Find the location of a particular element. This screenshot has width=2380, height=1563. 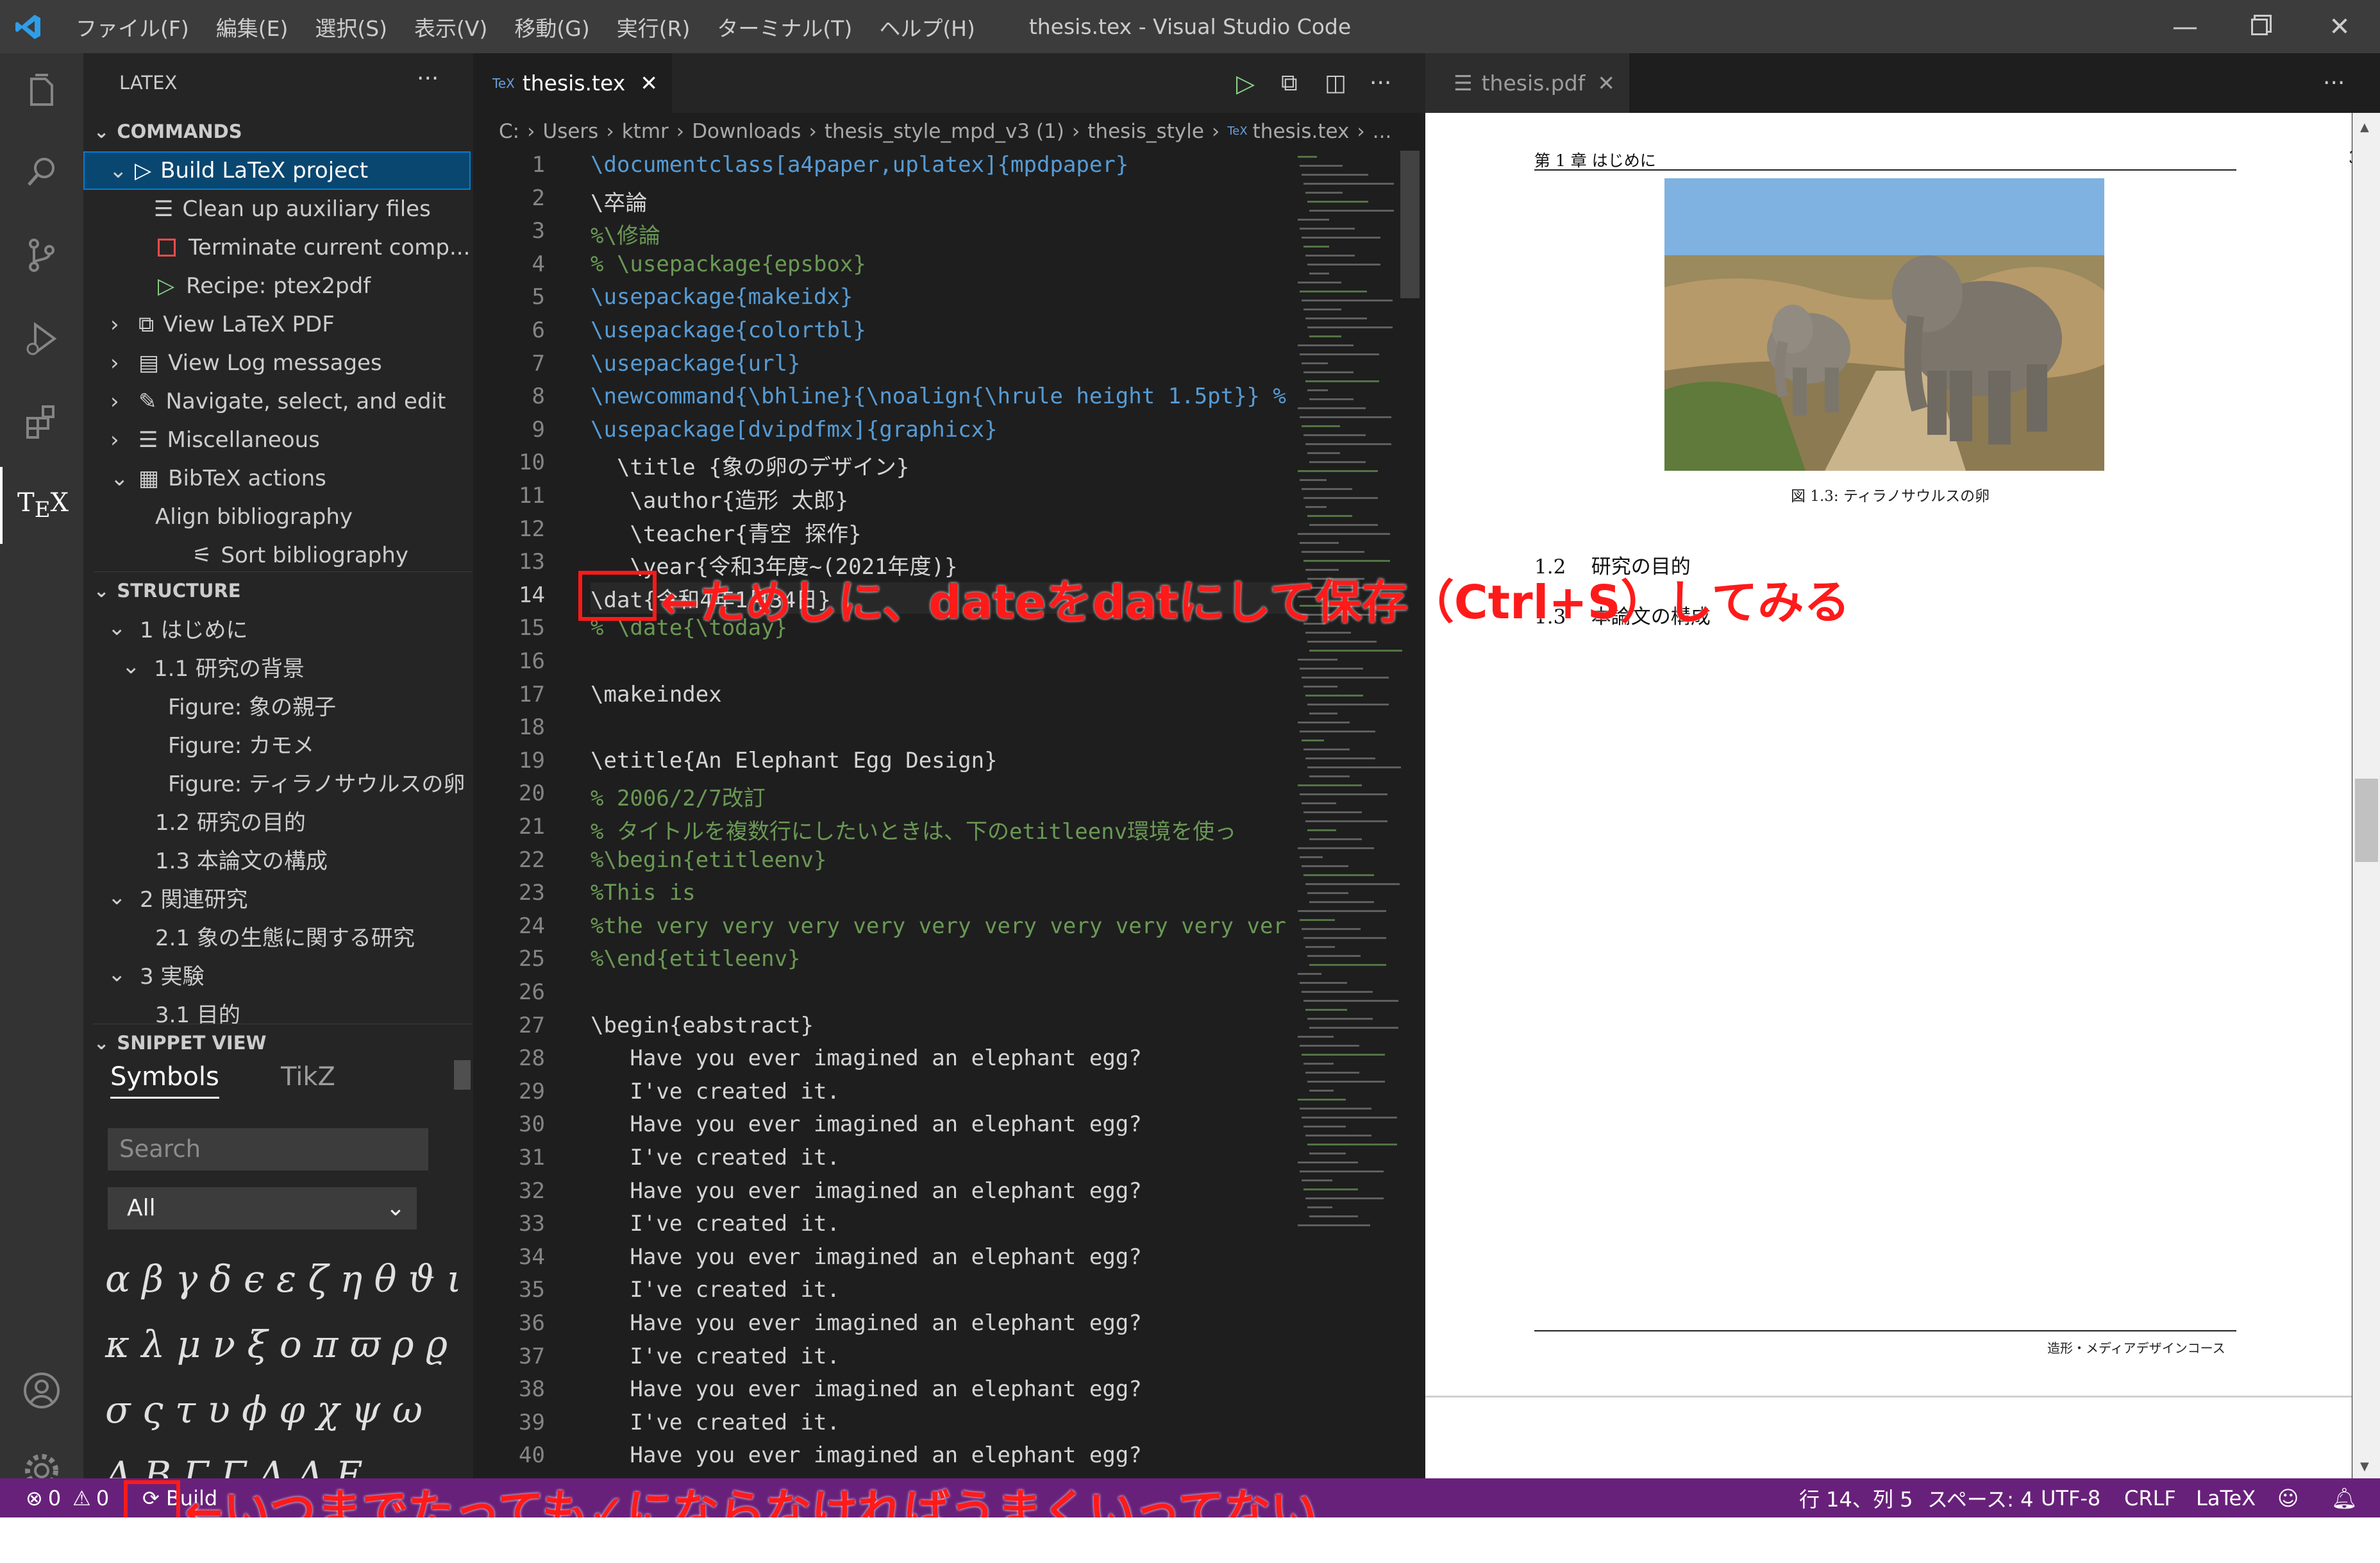

pdf-scrollbar-track: ▲ ▼ is located at coordinates (2366, 795).